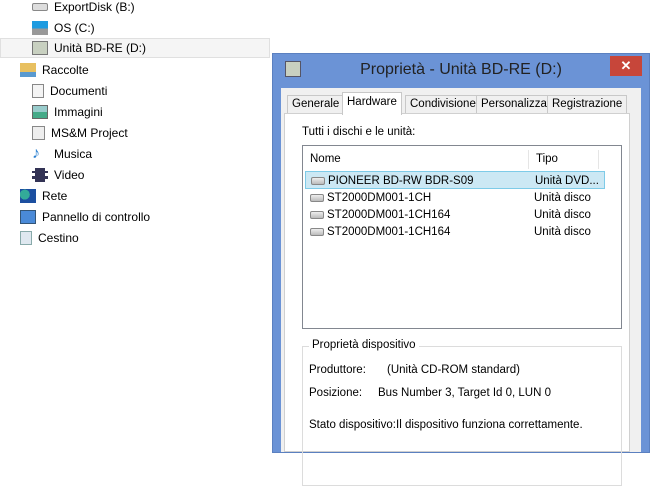 The image size is (660, 486). I want to click on nav-item-raccolte: Raccolte, so click(54, 70).